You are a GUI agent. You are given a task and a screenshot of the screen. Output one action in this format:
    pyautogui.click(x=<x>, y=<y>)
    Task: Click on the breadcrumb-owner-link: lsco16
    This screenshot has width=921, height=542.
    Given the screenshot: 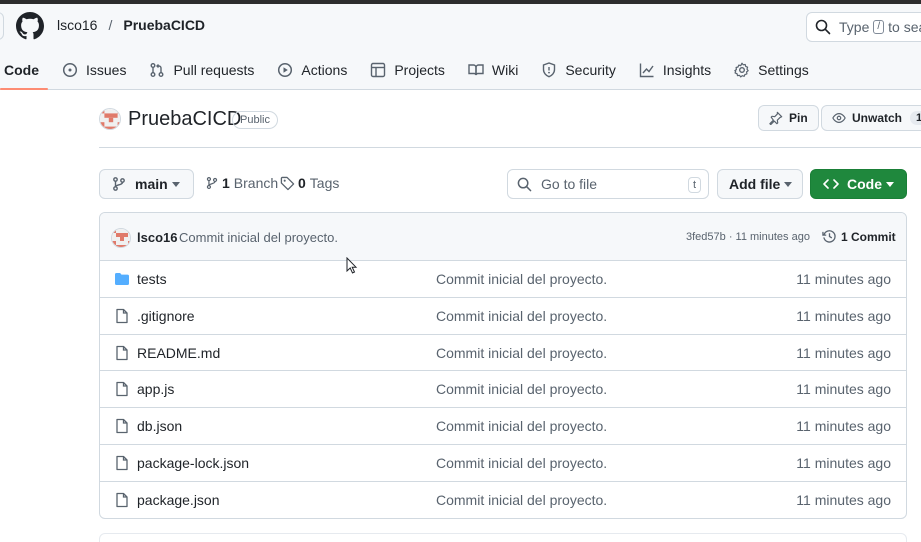 What is the action you would take?
    pyautogui.click(x=77, y=25)
    